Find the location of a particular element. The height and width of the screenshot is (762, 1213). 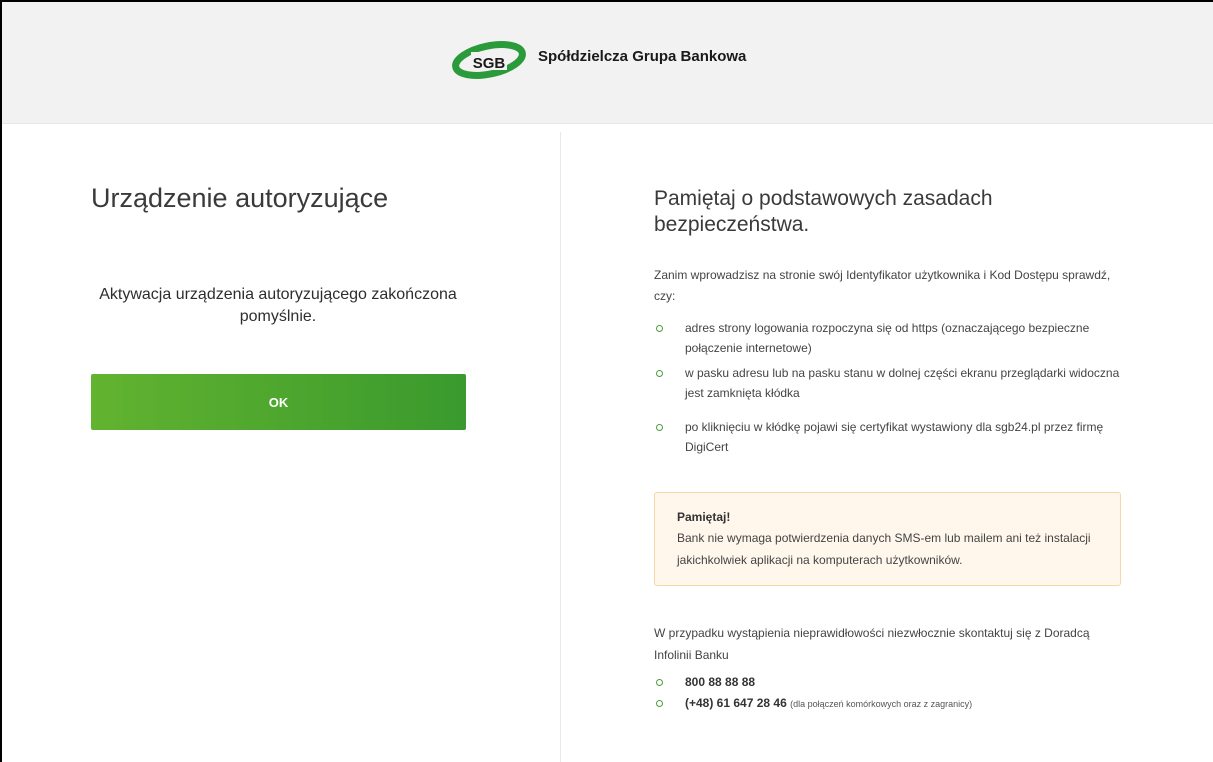

list-item: 800 88 88 88 is located at coordinates (813, 682).